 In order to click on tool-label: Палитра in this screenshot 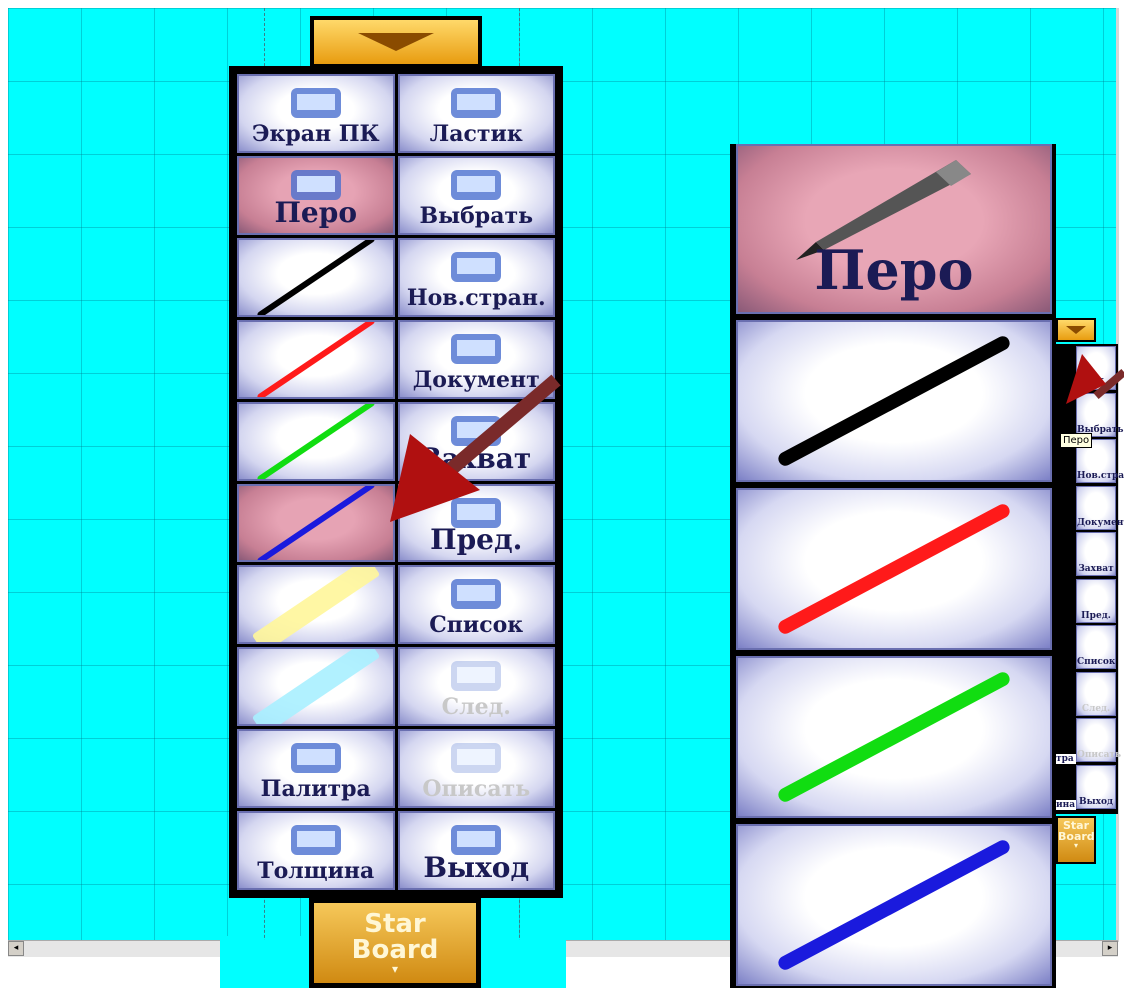, I will do `click(315, 789)`.